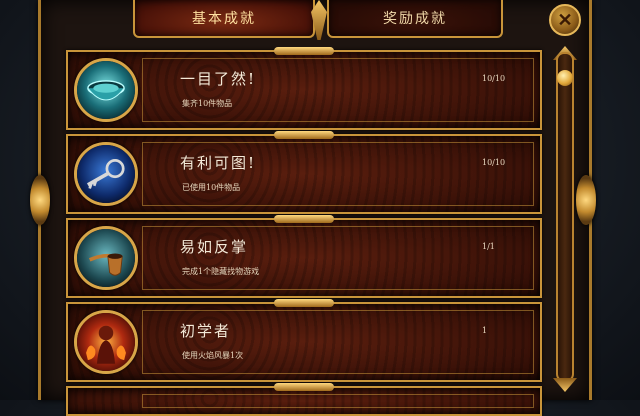  What do you see at coordinates (207, 103) in the screenshot?
I see `achievement-desc: 集齐10件物品` at bounding box center [207, 103].